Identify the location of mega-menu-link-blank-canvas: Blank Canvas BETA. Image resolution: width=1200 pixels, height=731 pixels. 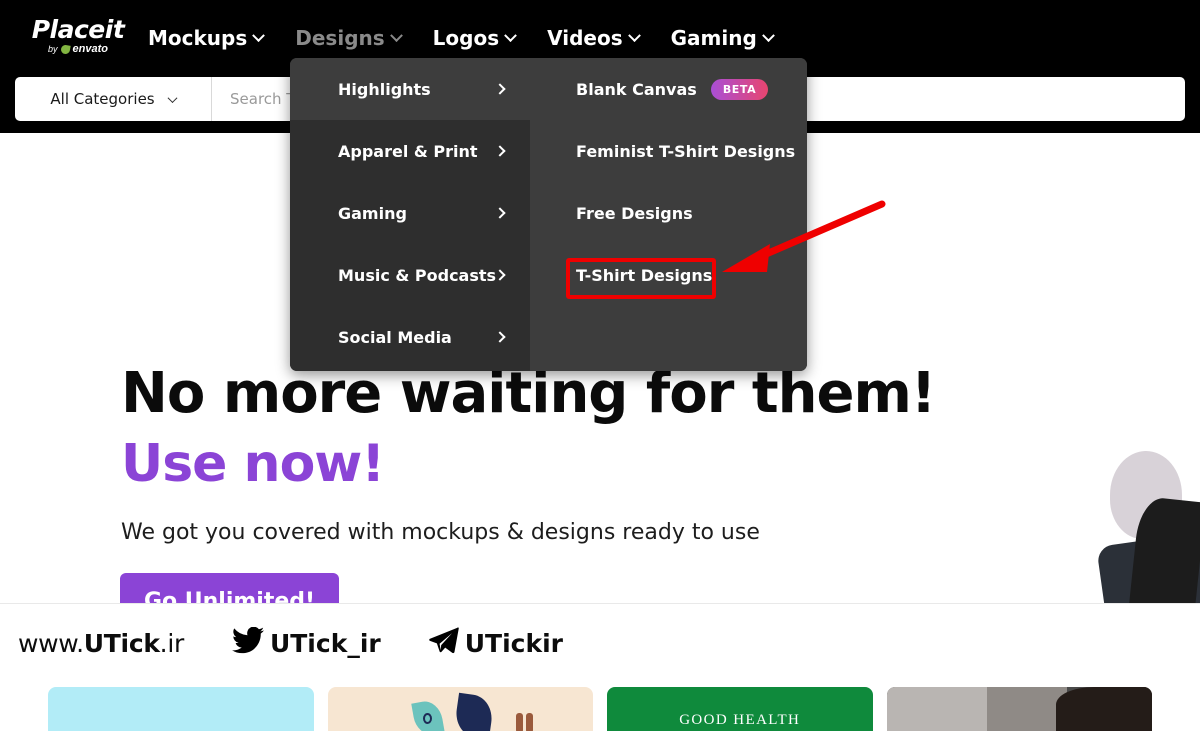
(668, 89).